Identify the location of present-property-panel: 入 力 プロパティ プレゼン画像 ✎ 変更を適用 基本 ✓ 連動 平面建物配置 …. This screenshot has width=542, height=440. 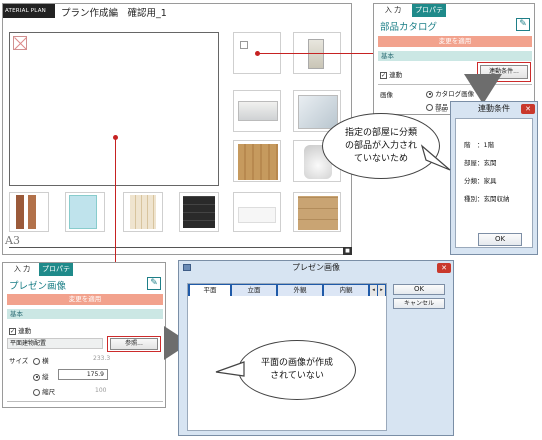
(84, 335).